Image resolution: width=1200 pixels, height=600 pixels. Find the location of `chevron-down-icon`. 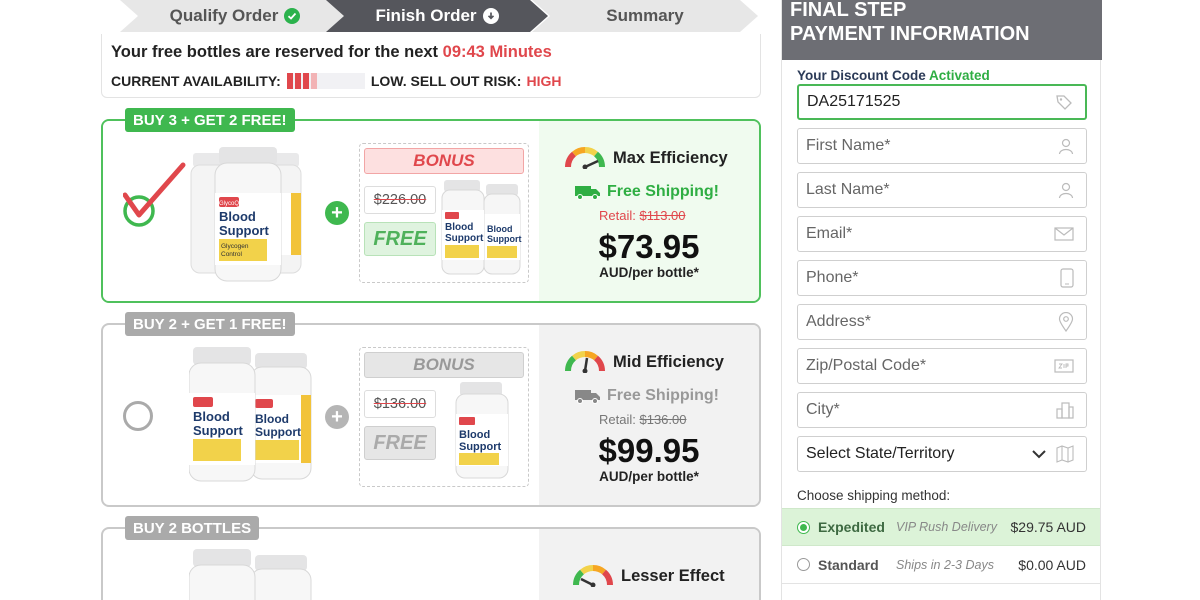

chevron-down-icon is located at coordinates (1039, 454).